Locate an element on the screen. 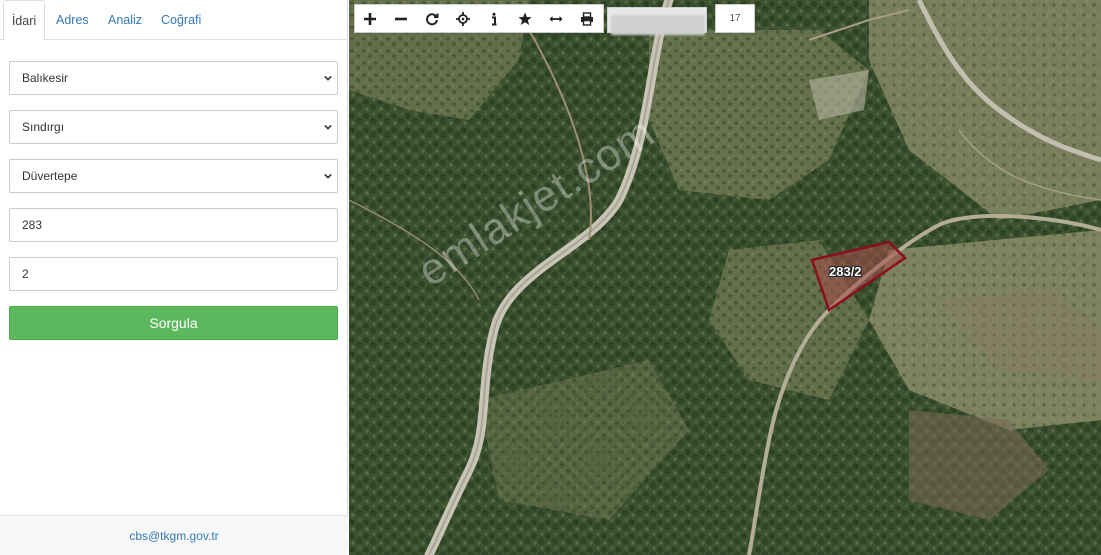 This screenshot has width=1101, height=555. measure-button is located at coordinates (555, 18).